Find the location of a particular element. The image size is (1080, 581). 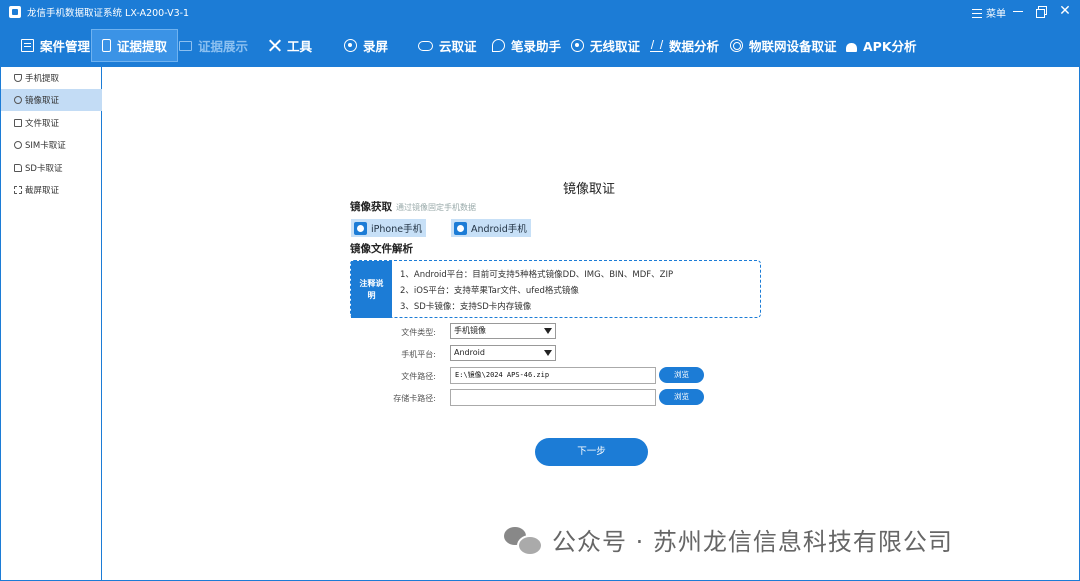

file-type-label: 文件类型: is located at coordinates (418, 332).